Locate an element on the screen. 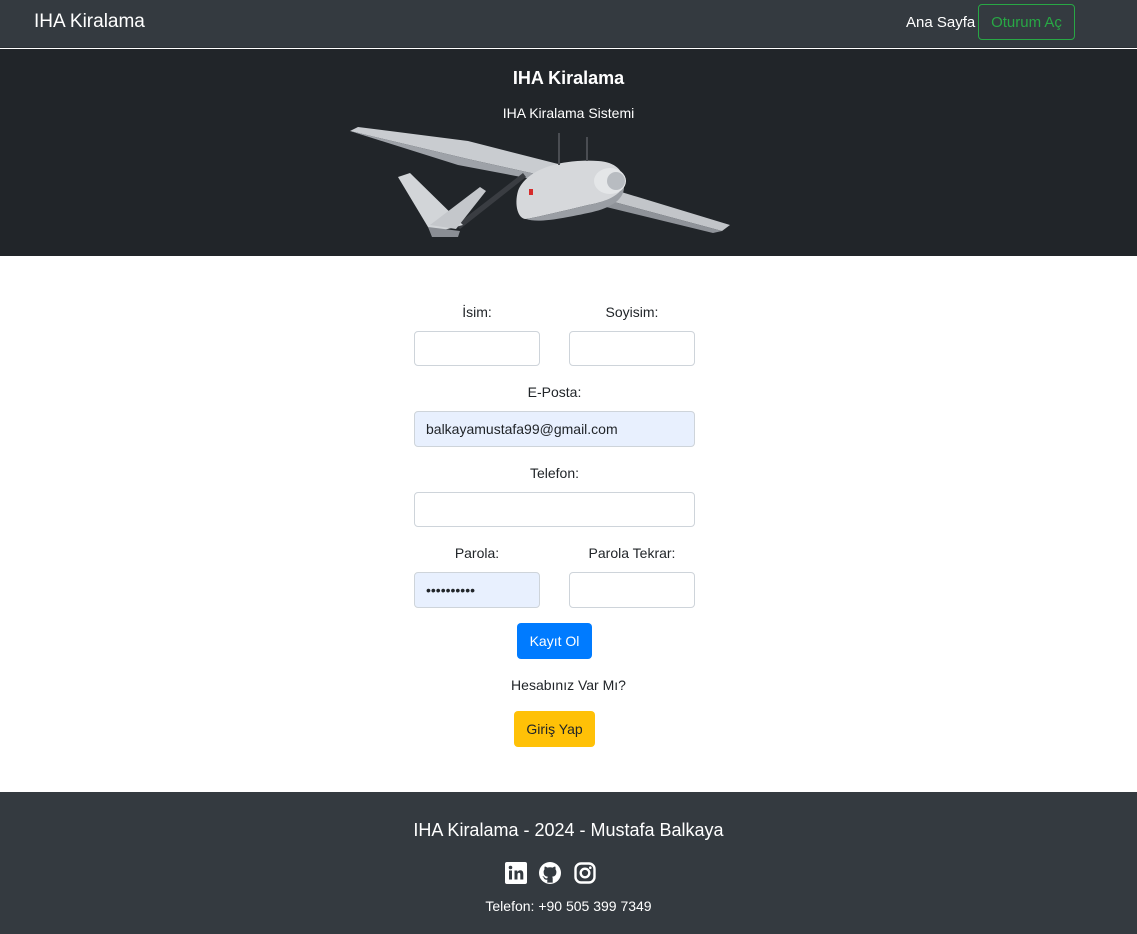  navbar: IHA Kiralama Ana Sayfa Oturum Aç is located at coordinates (568, 24).